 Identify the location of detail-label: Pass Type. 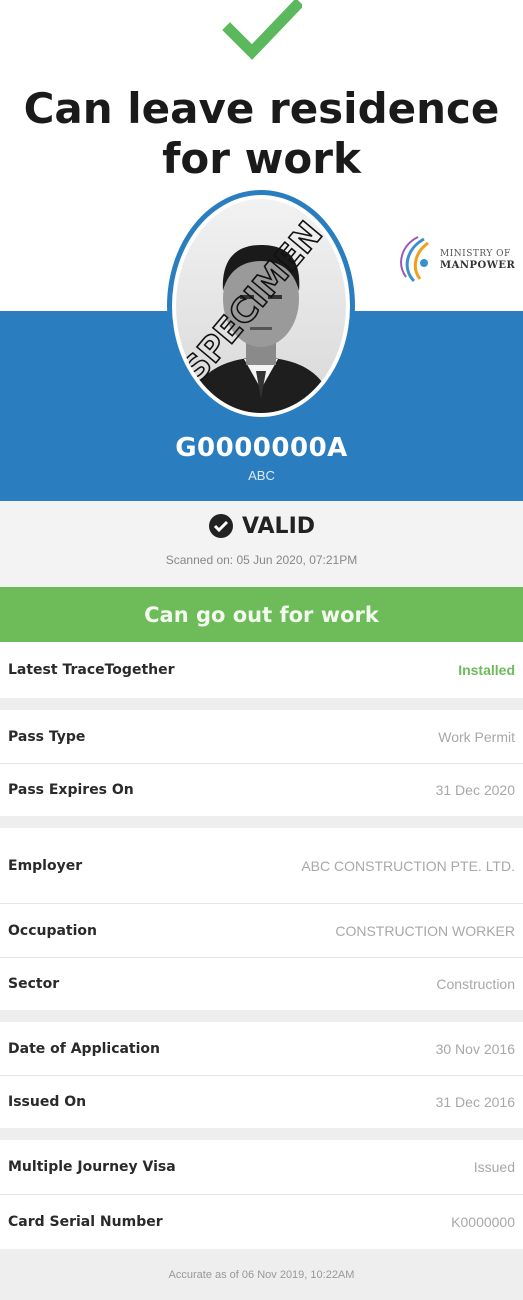
(47, 736).